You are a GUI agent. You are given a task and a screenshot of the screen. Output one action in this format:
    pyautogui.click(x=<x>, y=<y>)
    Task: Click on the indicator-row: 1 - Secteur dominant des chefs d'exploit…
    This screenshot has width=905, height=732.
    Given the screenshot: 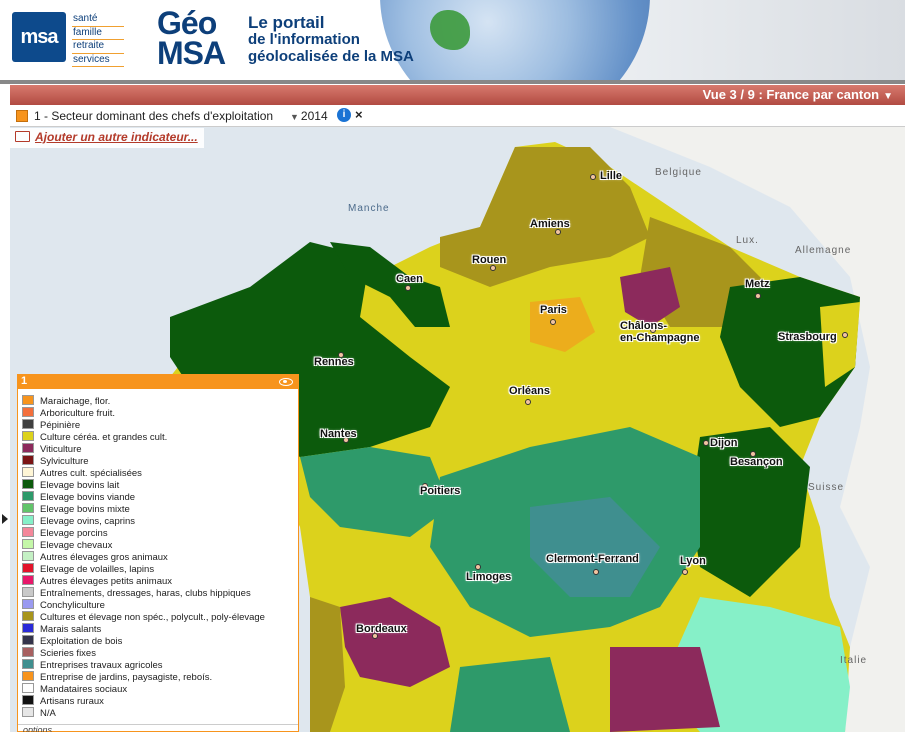 What is the action you would take?
    pyautogui.click(x=457, y=116)
    